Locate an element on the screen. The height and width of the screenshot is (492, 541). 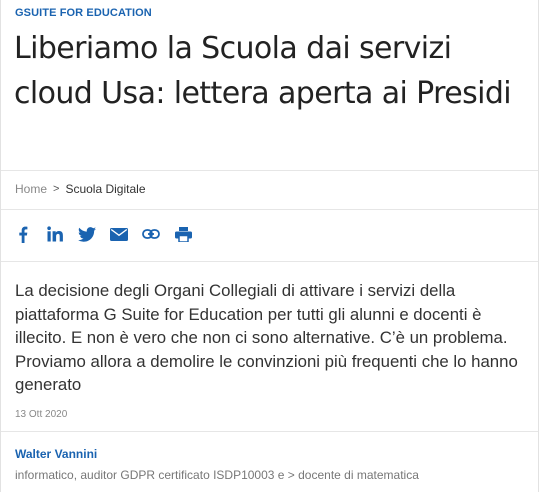
breadcrumb-home-link: Home is located at coordinates (31, 189).